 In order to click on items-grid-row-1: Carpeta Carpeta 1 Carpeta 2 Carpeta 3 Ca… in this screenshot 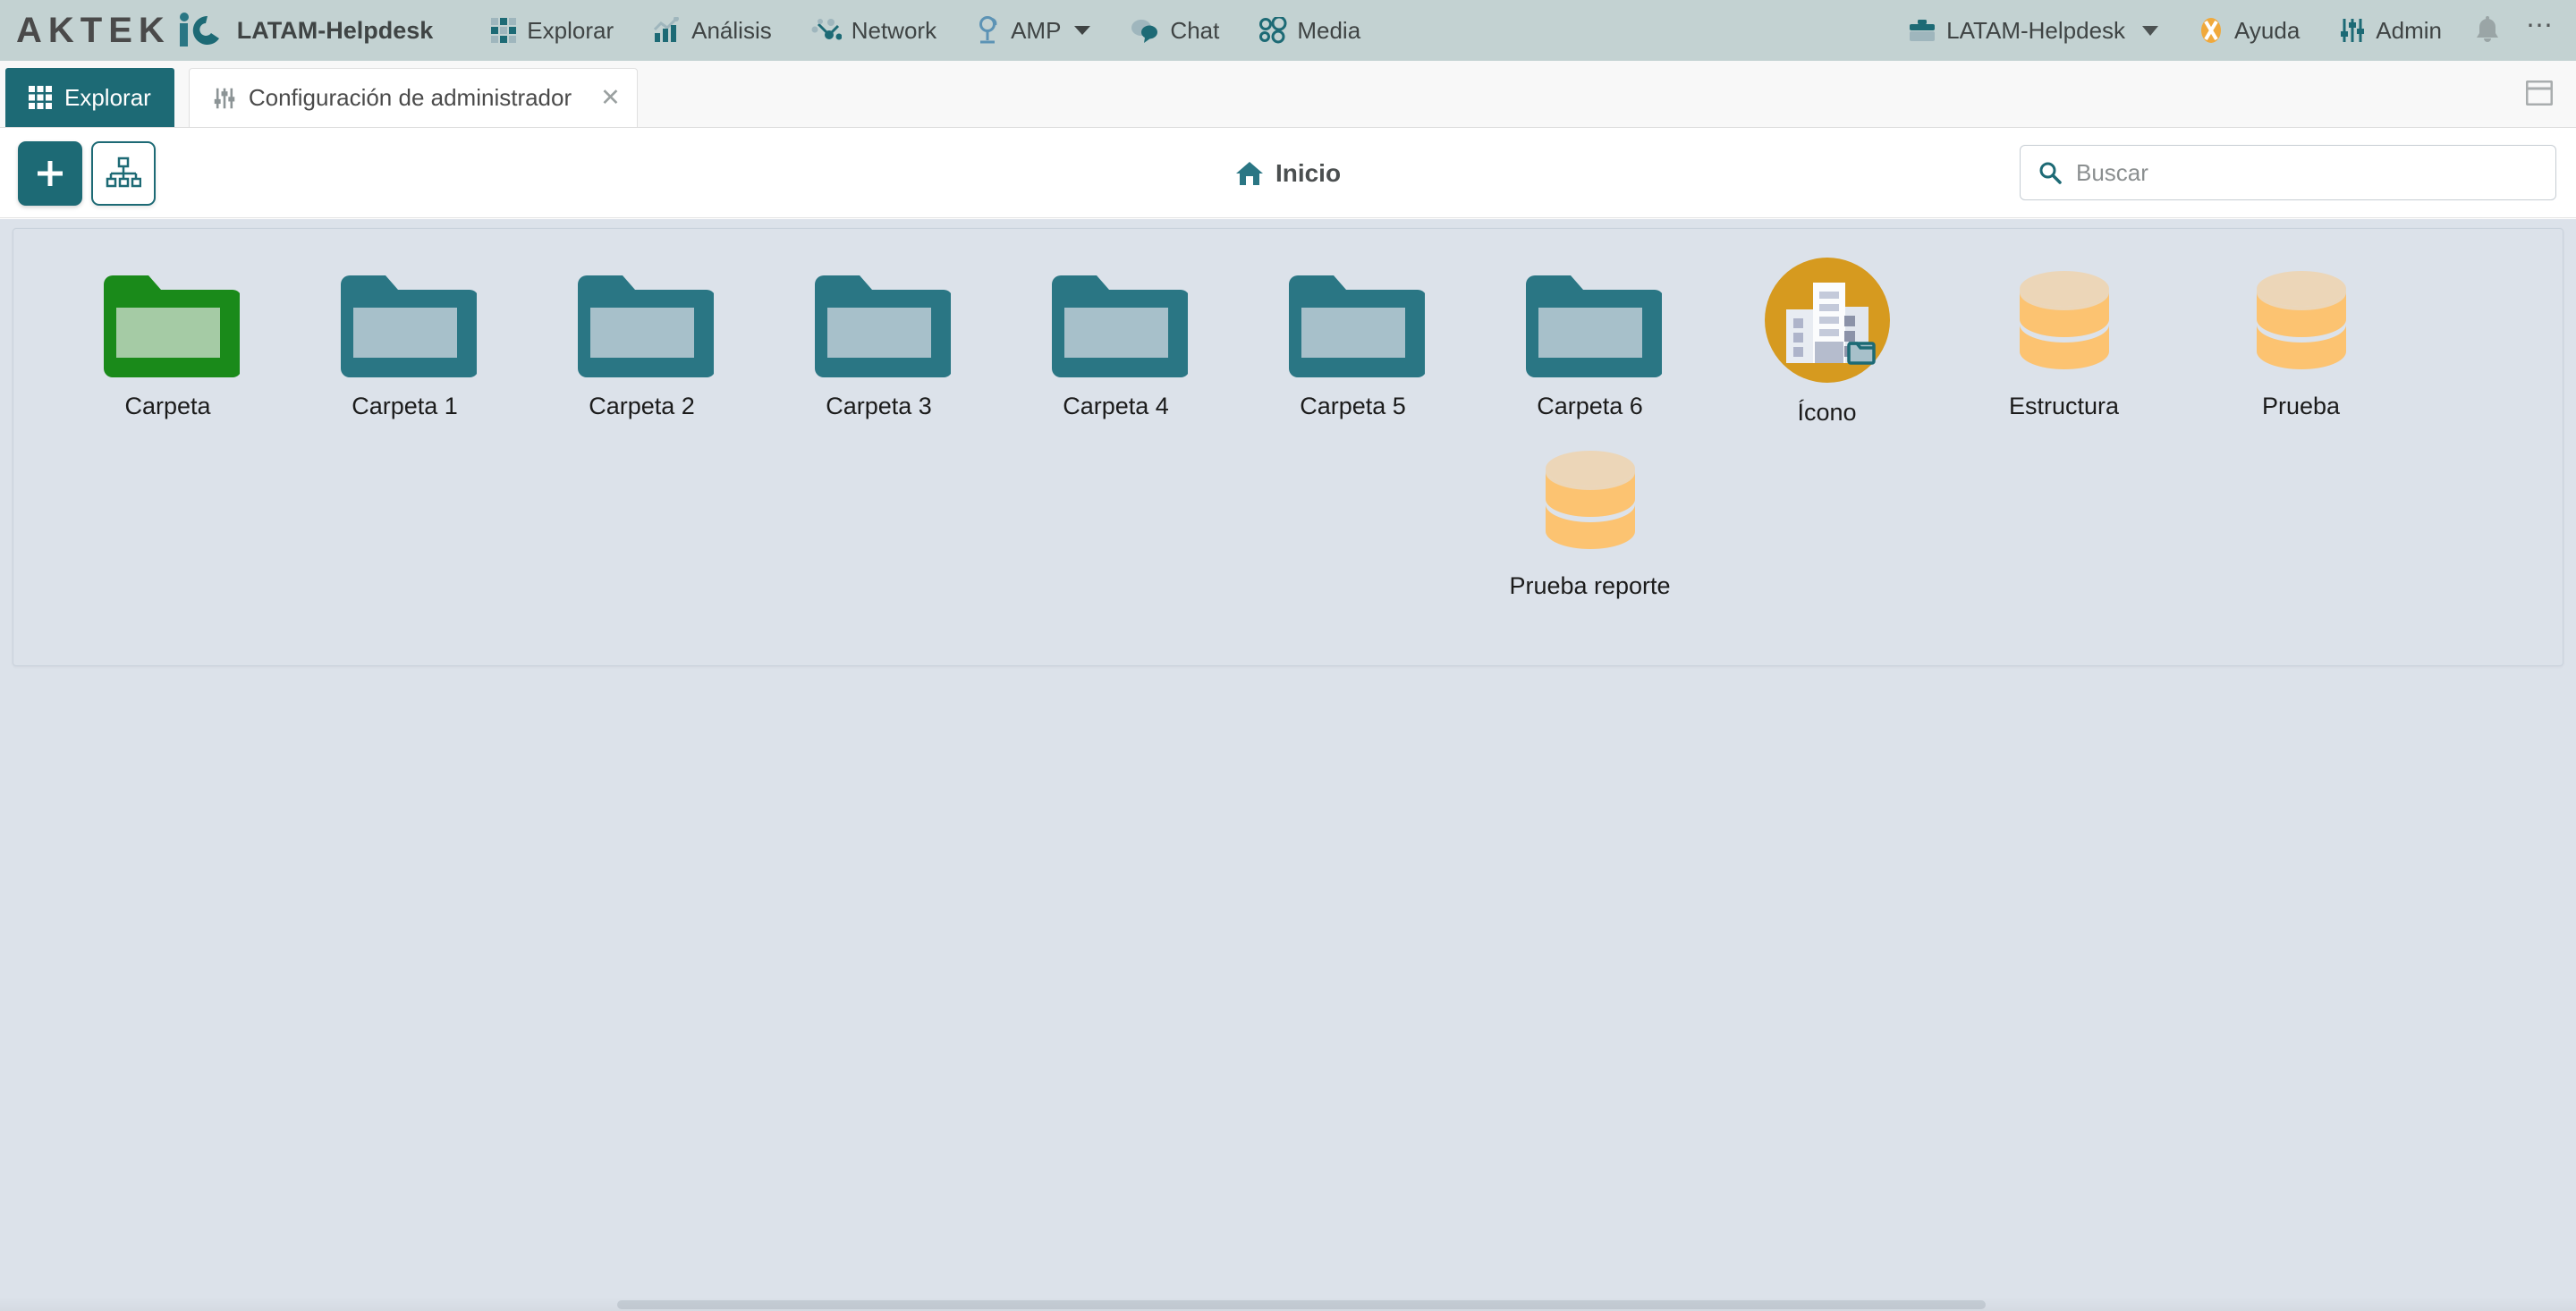, I will do `click(1288, 328)`.